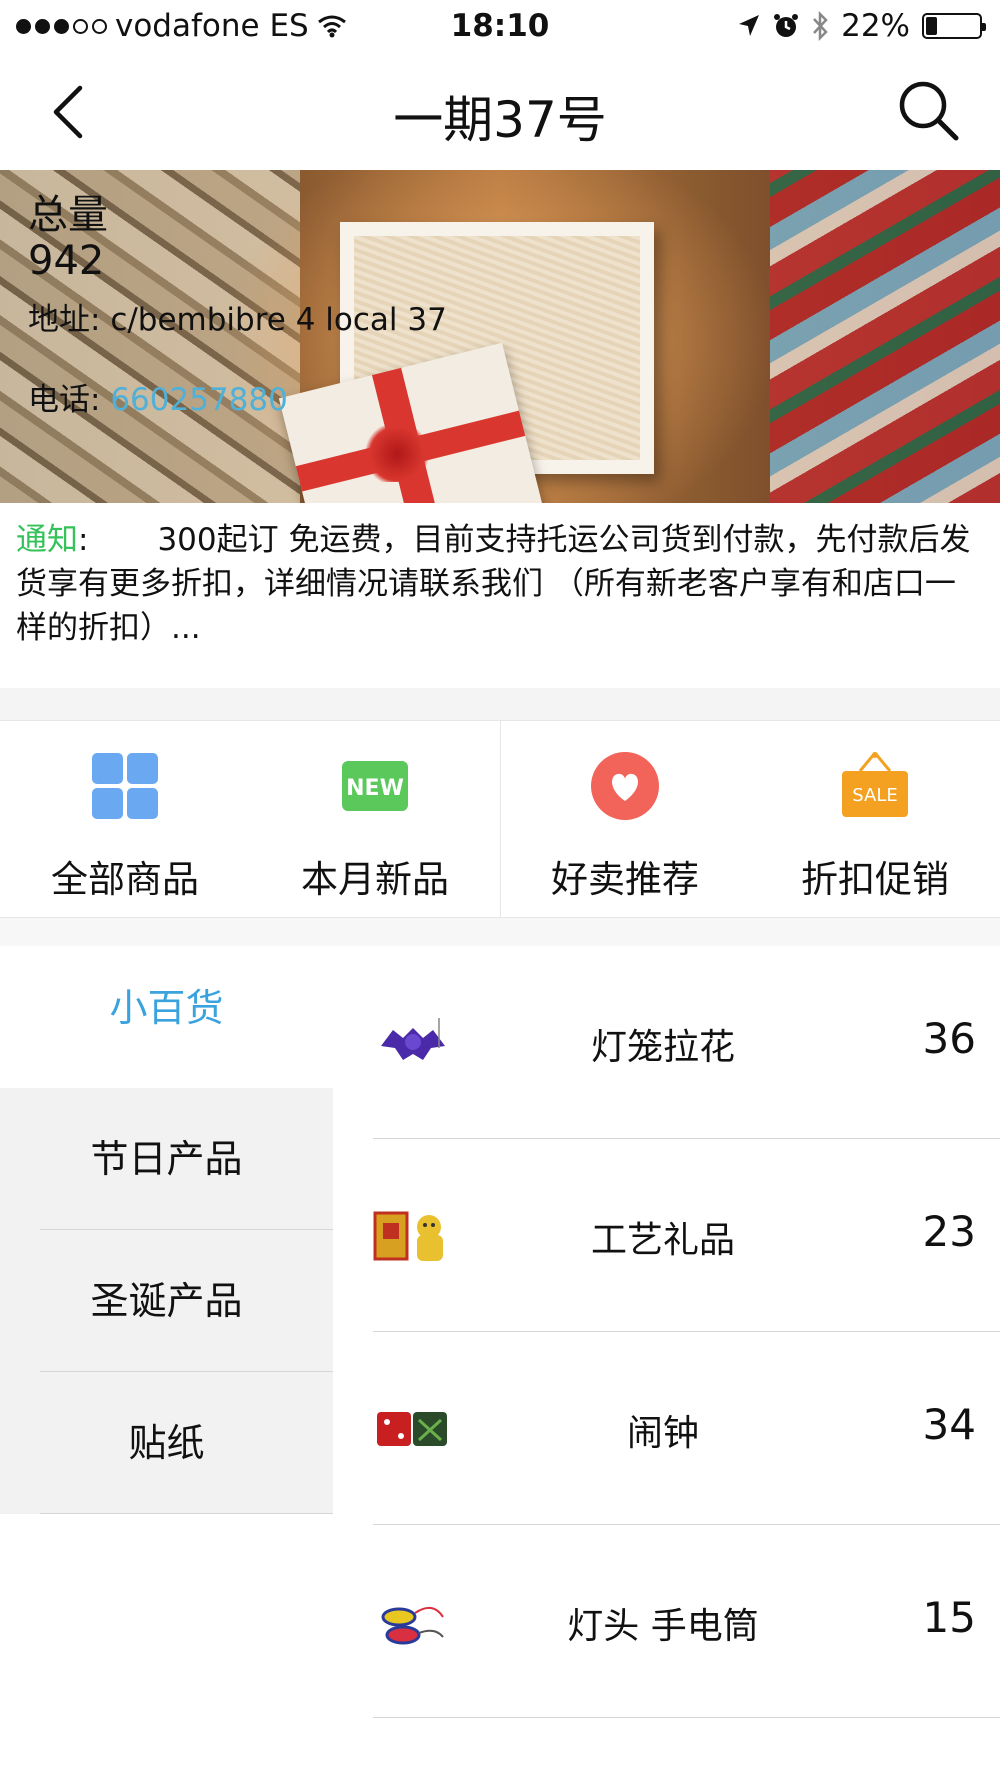  What do you see at coordinates (125, 786) in the screenshot?
I see `grid-icon` at bounding box center [125, 786].